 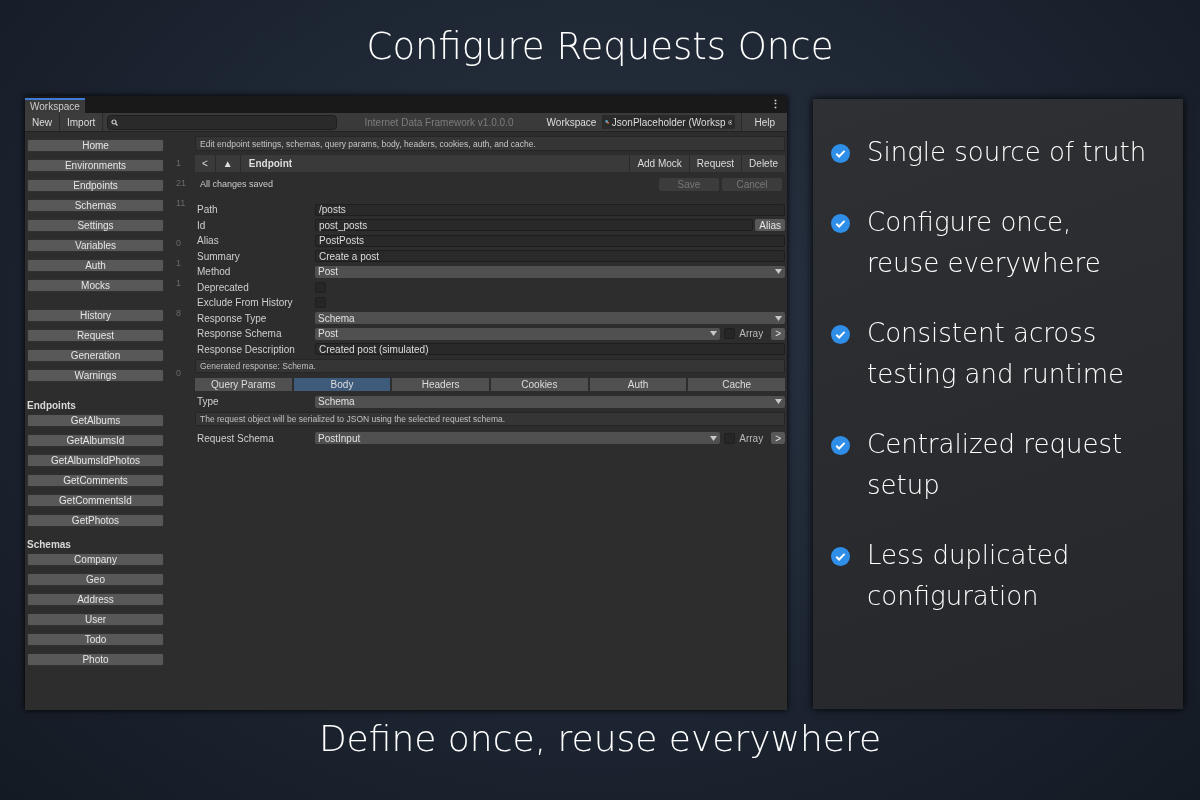 What do you see at coordinates (95, 145) in the screenshot?
I see `nav-button: Home` at bounding box center [95, 145].